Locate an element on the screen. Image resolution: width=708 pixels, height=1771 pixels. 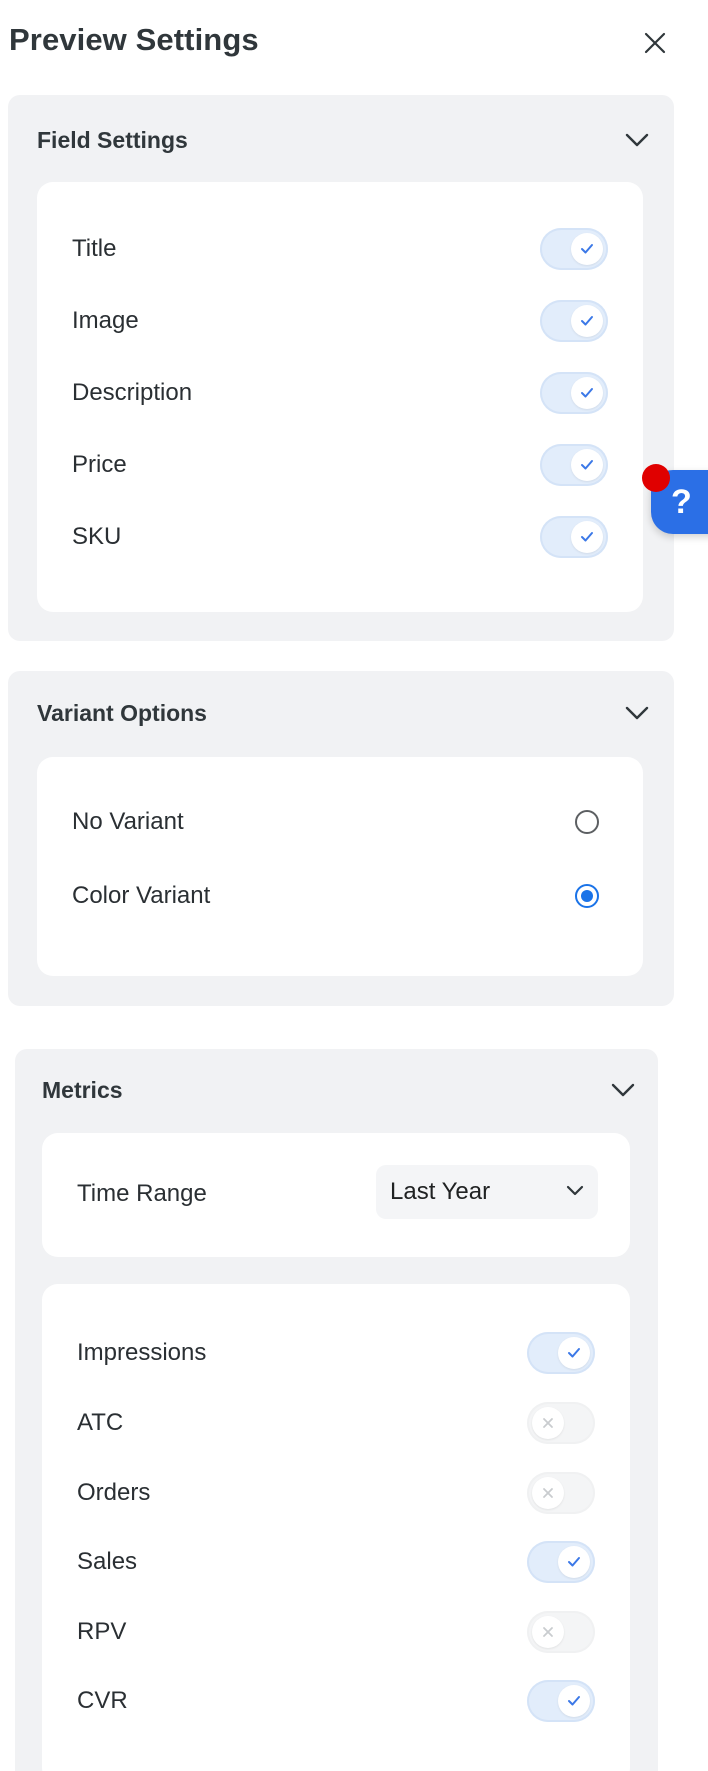
field-label: Image is located at coordinates (105, 320).